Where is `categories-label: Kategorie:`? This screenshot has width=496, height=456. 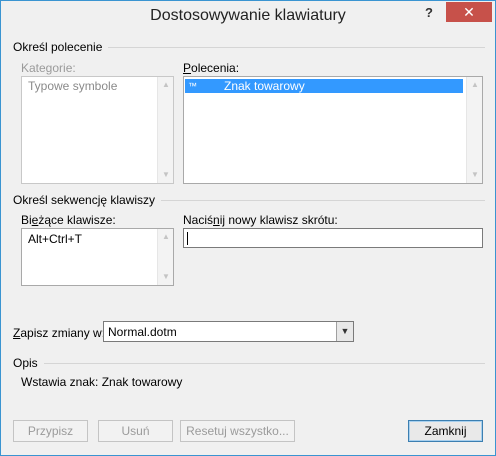 categories-label: Kategorie: is located at coordinates (48, 68).